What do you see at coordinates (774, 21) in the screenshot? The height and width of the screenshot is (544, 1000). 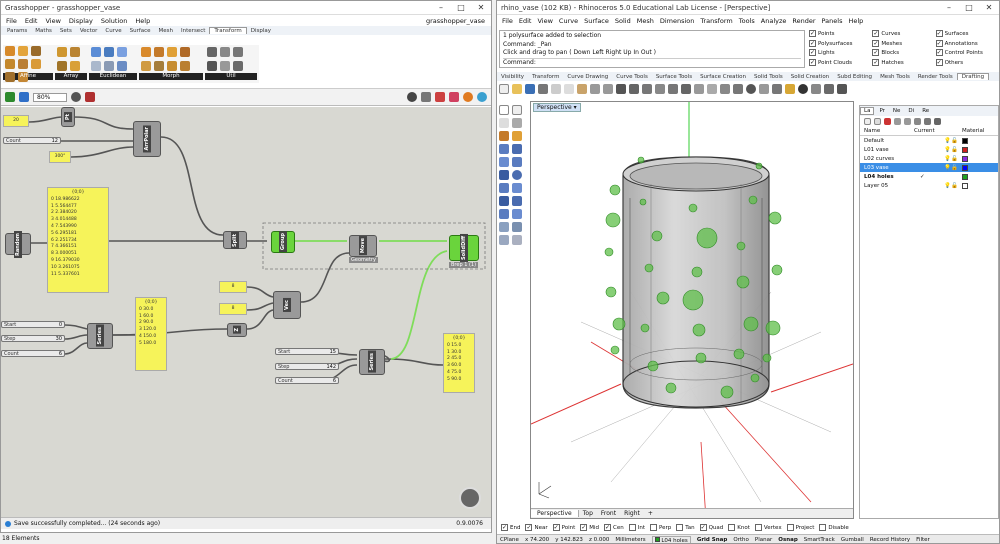 I see `rh-menu-analyze: Analyze` at bounding box center [774, 21].